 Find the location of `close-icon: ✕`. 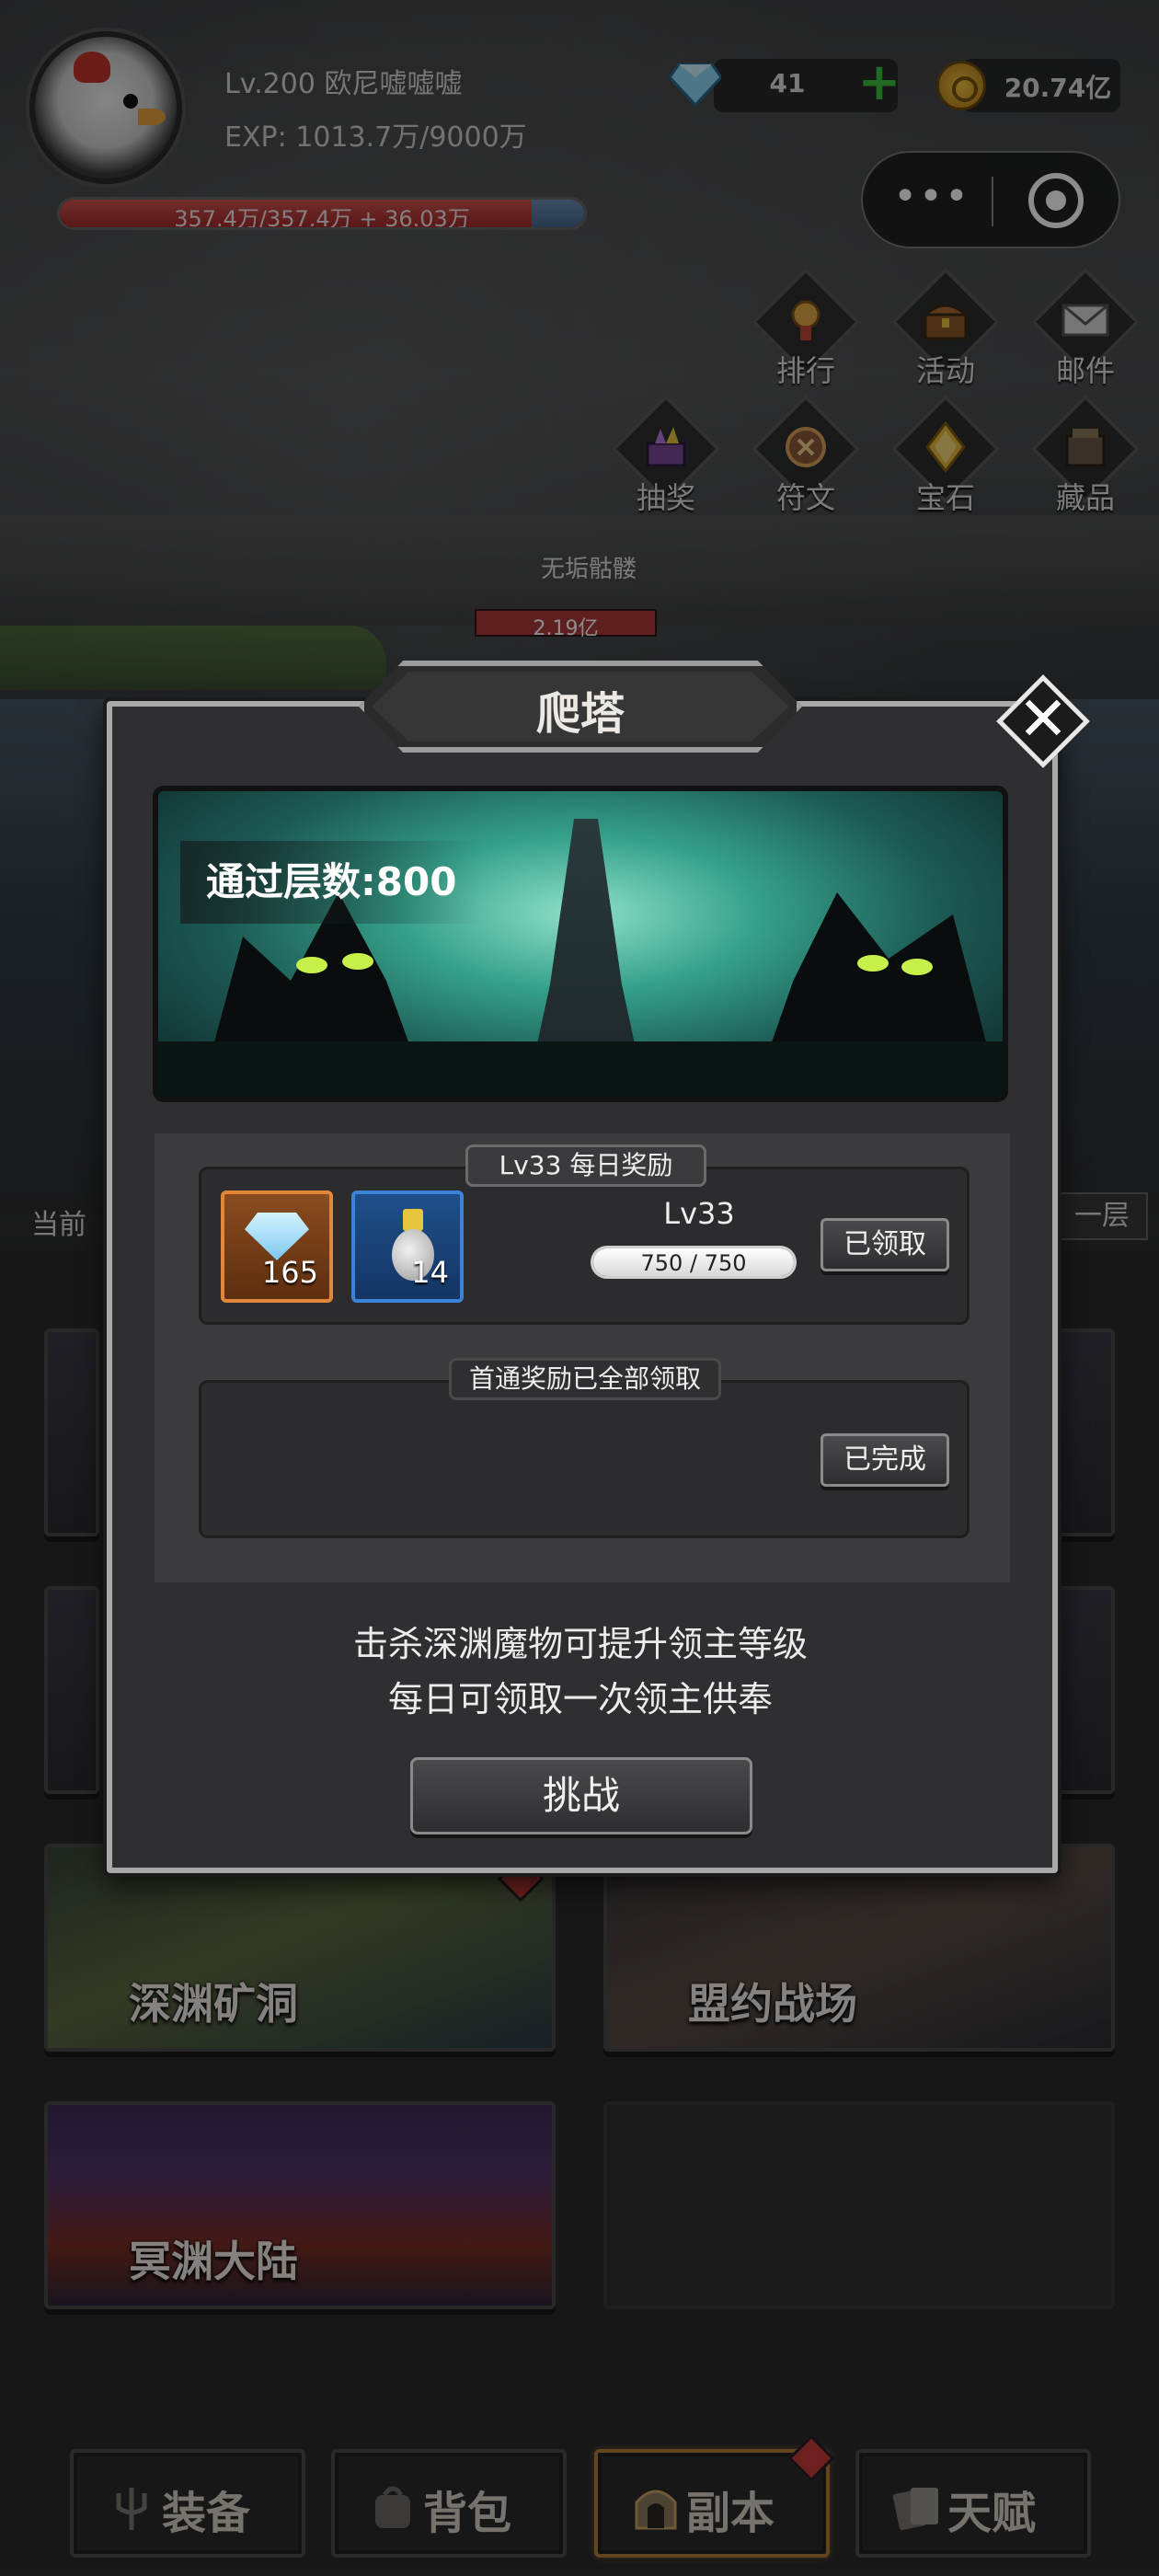

close-icon: ✕ is located at coordinates (1043, 719).